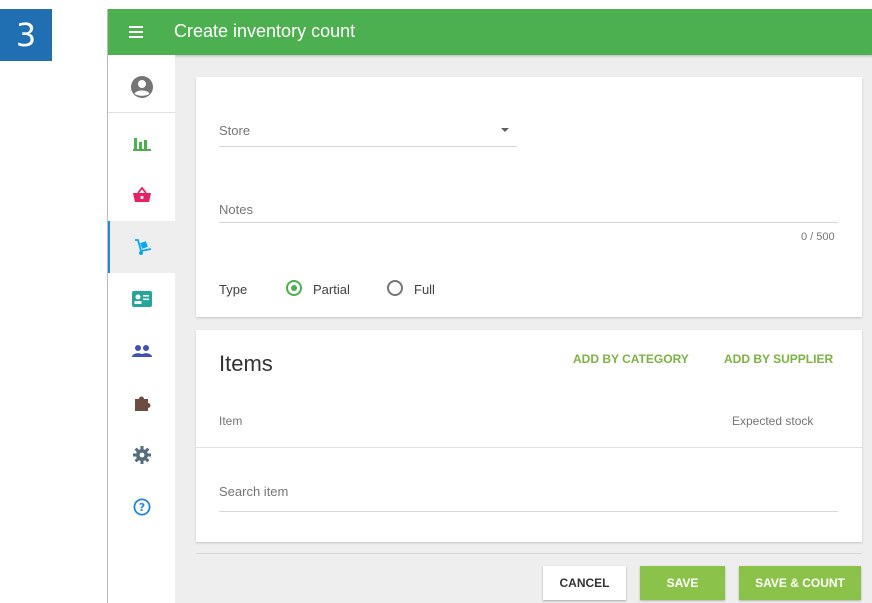 The height and width of the screenshot is (603, 872). What do you see at coordinates (529, 447) in the screenshot?
I see `table-divider` at bounding box center [529, 447].